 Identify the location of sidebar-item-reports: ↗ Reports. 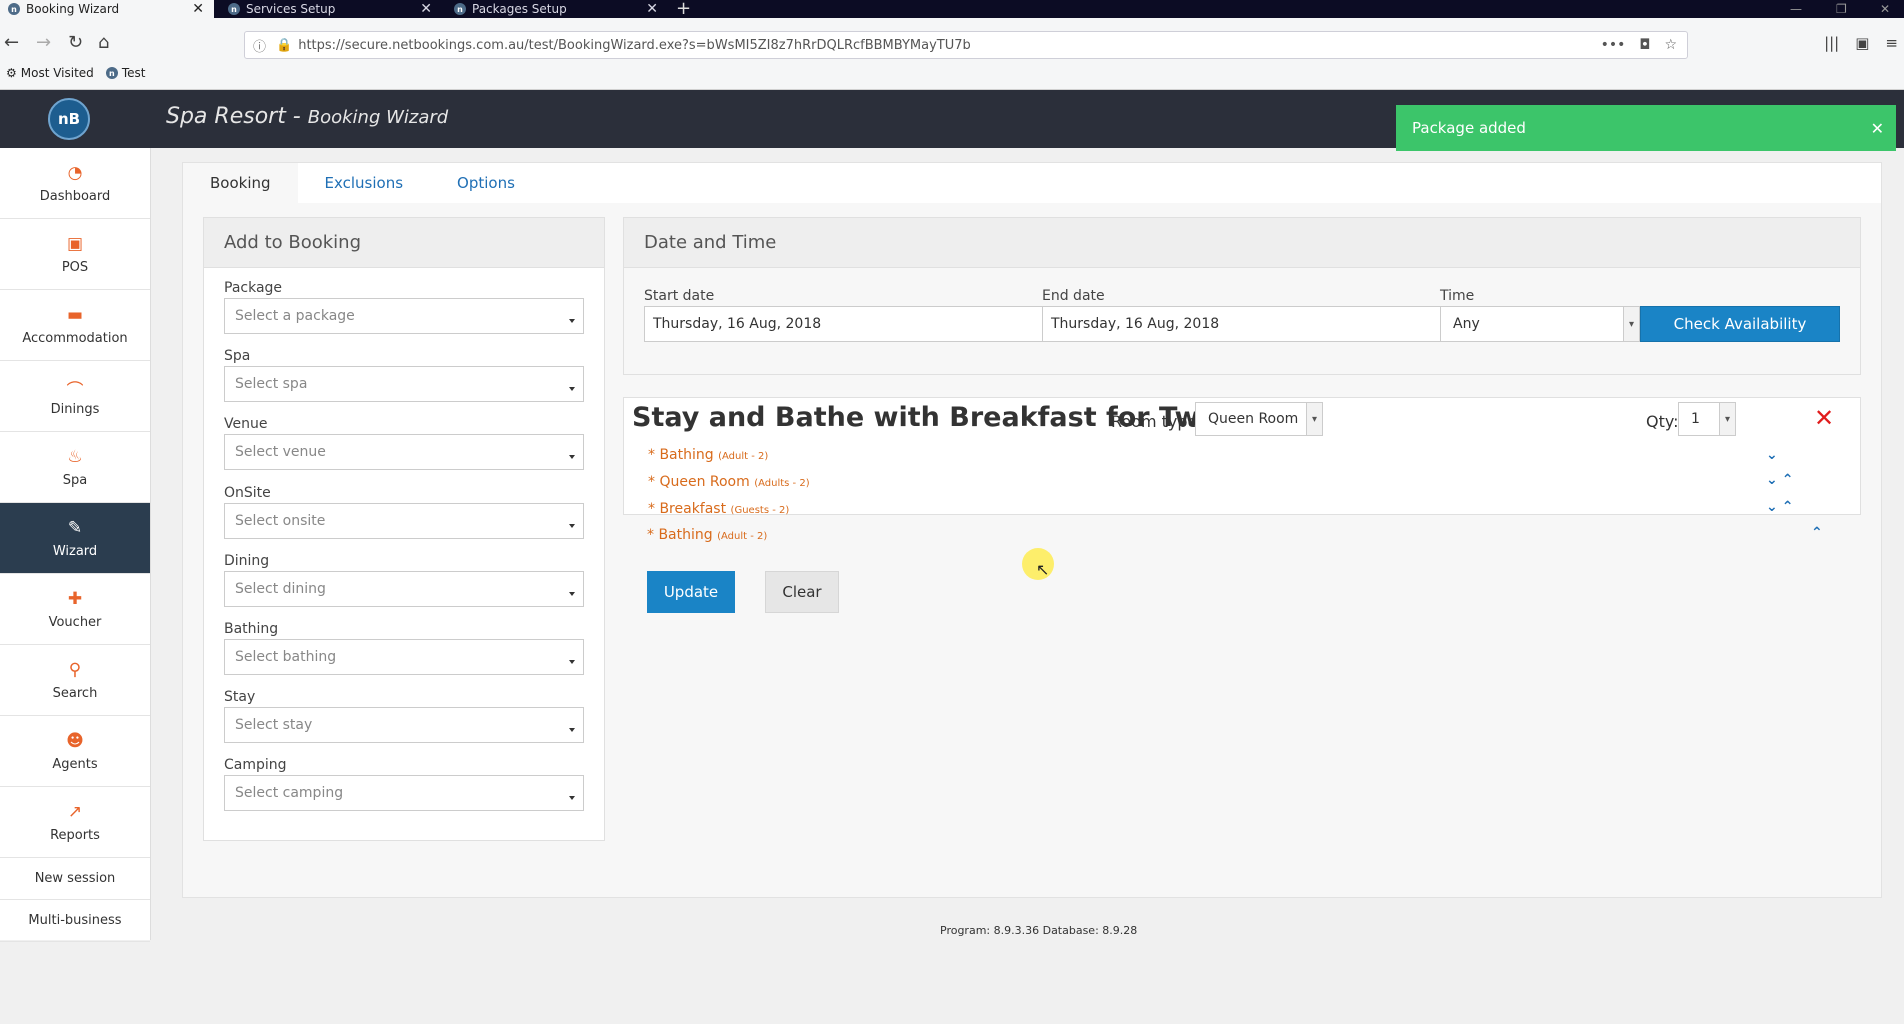
(75, 822).